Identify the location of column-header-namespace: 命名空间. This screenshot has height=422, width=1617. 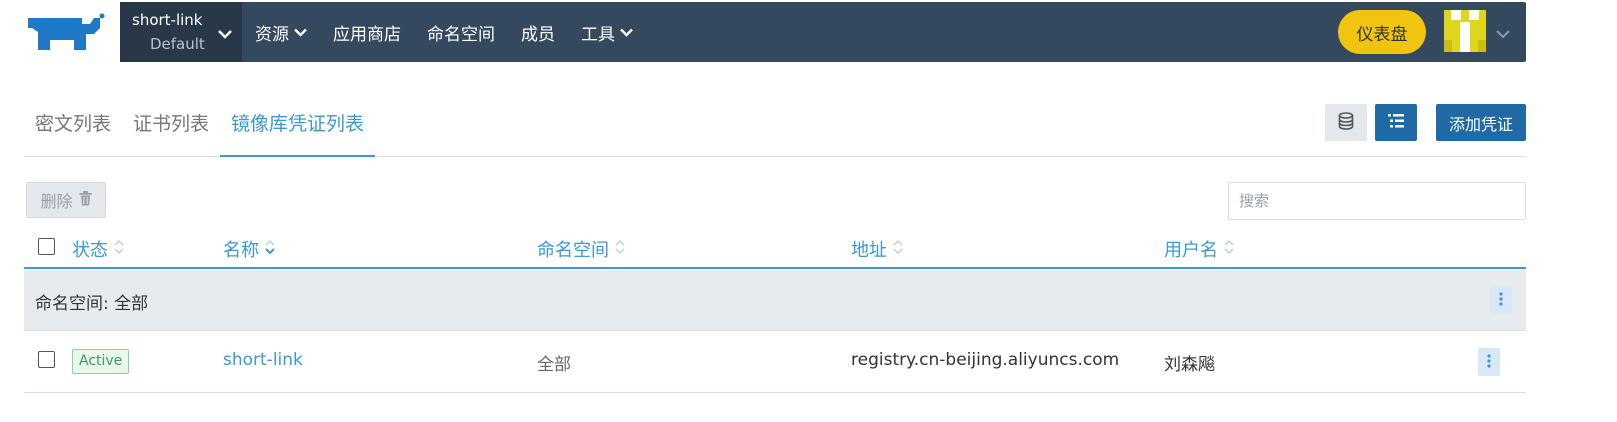
(581, 249).